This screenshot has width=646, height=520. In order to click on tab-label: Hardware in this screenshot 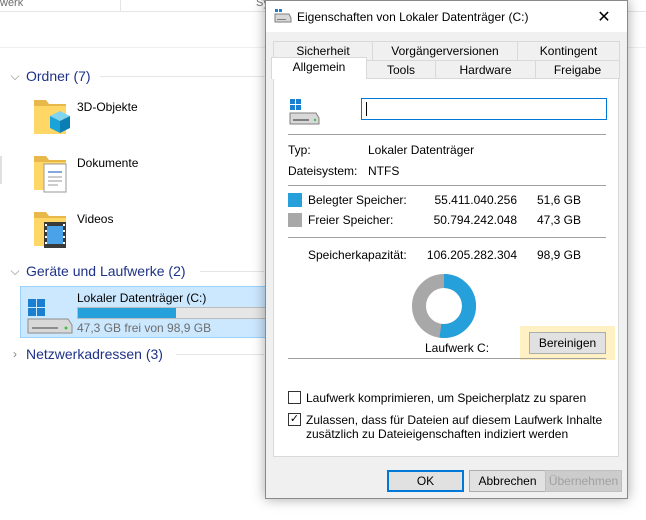, I will do `click(485, 70)`.